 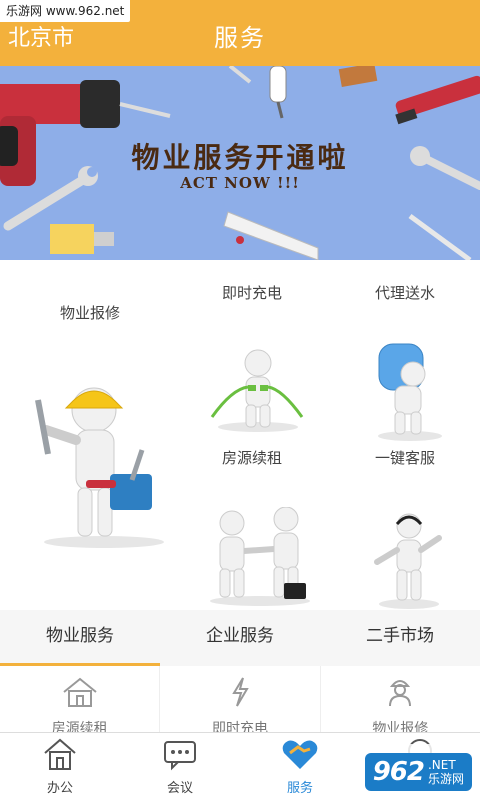 What do you see at coordinates (300, 754) in the screenshot?
I see `handshake-icon` at bounding box center [300, 754].